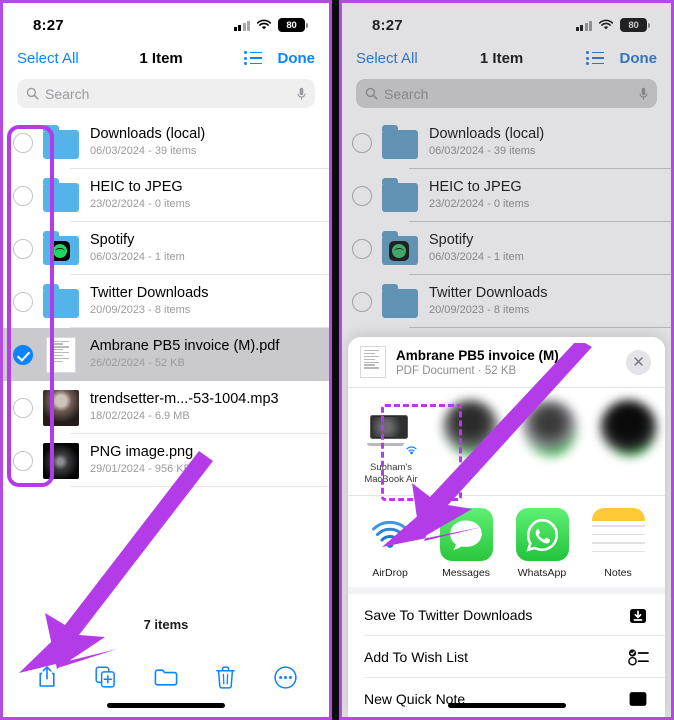  I want to click on messages-icon, so click(466, 534).